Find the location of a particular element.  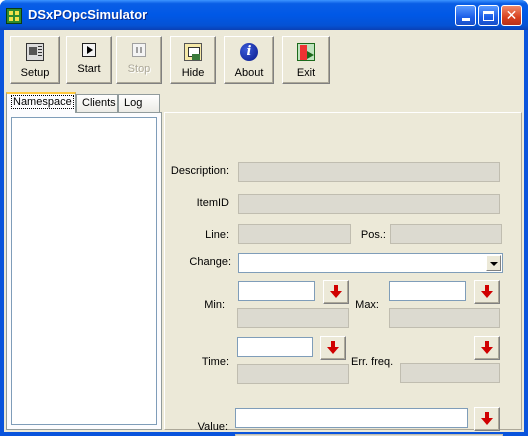

max-label: Max: is located at coordinates (367, 305).